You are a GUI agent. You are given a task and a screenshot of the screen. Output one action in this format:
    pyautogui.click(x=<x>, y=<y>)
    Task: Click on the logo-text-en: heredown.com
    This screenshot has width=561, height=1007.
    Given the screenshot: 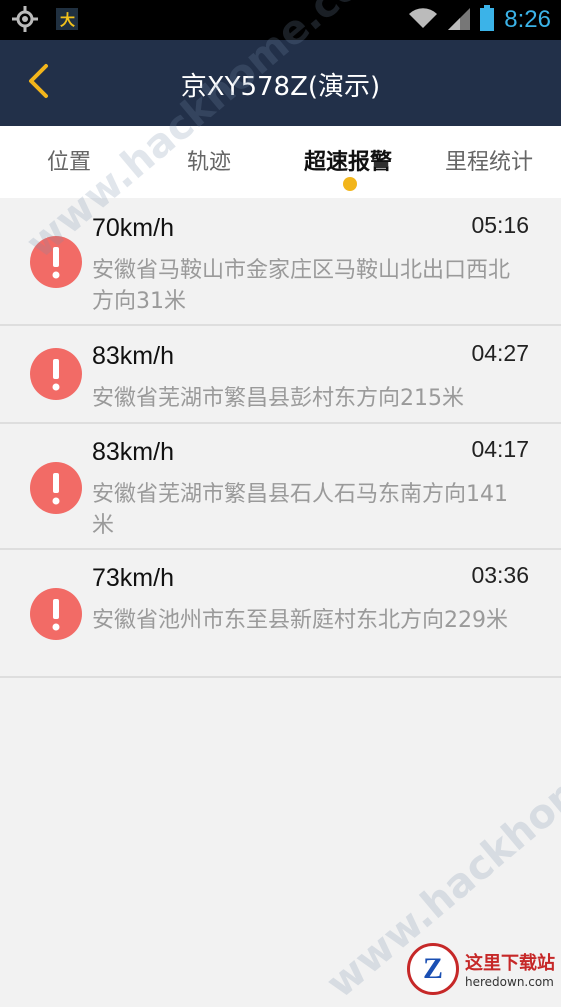 What is the action you would take?
    pyautogui.click(x=509, y=982)
    